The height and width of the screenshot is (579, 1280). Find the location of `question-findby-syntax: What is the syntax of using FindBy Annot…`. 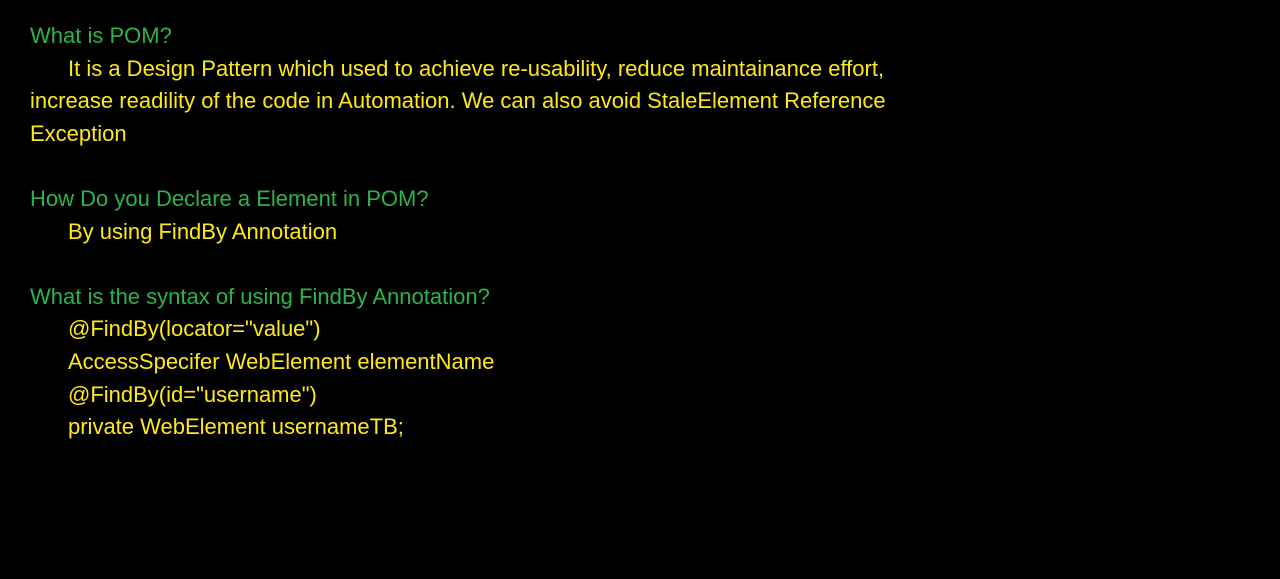

question-findby-syntax: What is the syntax of using FindBy Annot… is located at coordinates (260, 296).